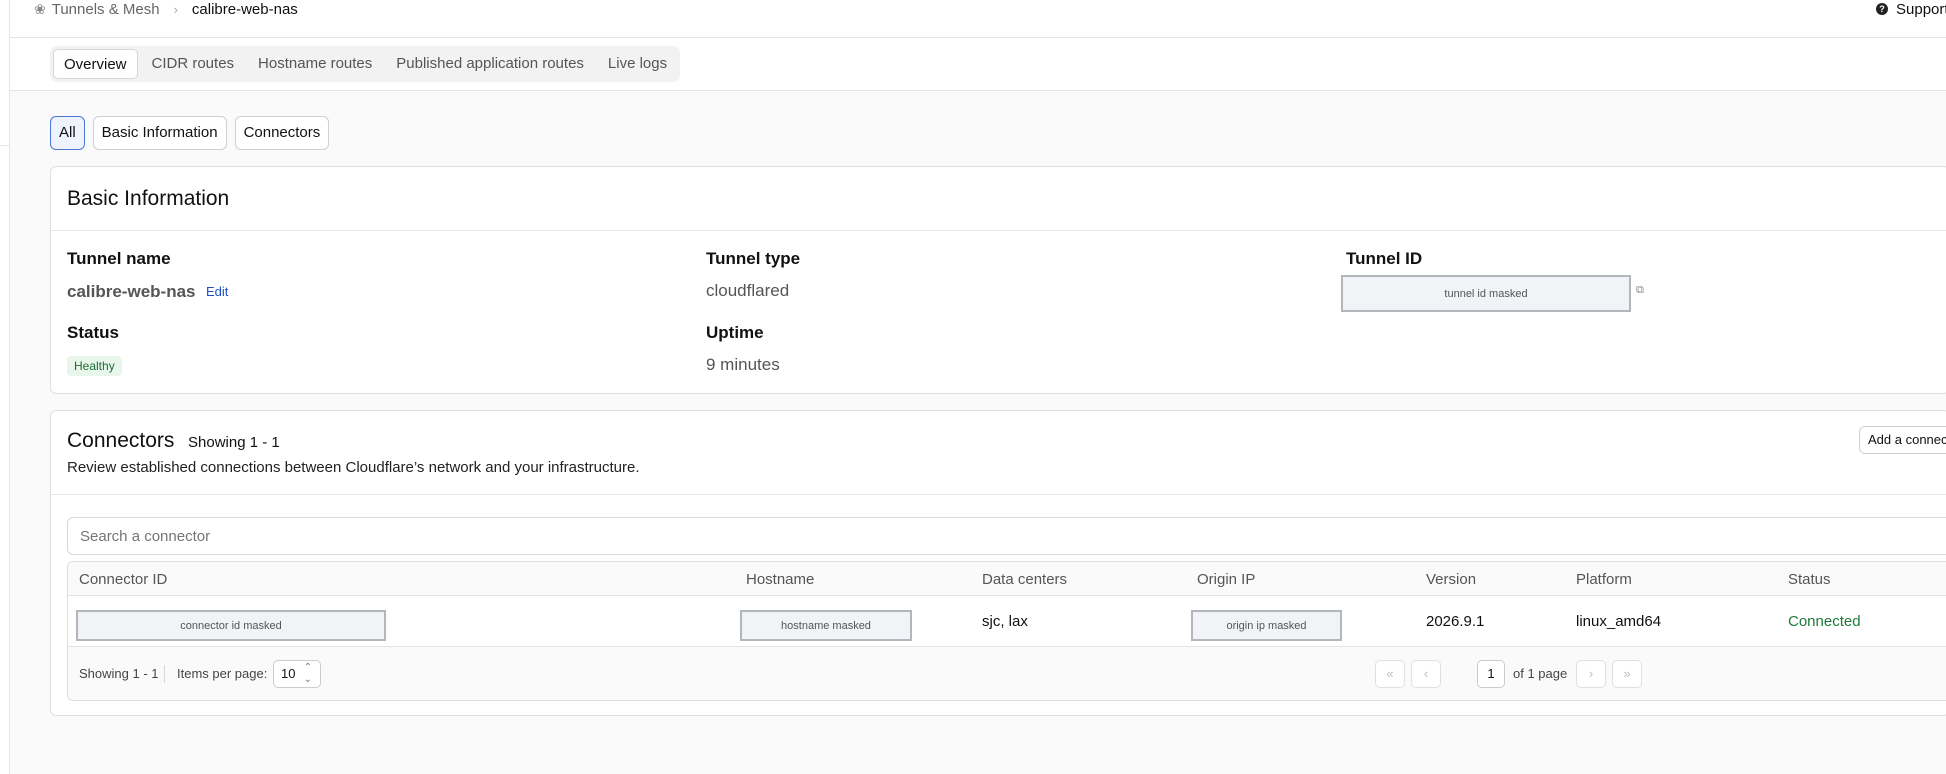 This screenshot has height=774, width=1946. Describe the element at coordinates (780, 579) in the screenshot. I see `column-hostname: Hostname` at that location.